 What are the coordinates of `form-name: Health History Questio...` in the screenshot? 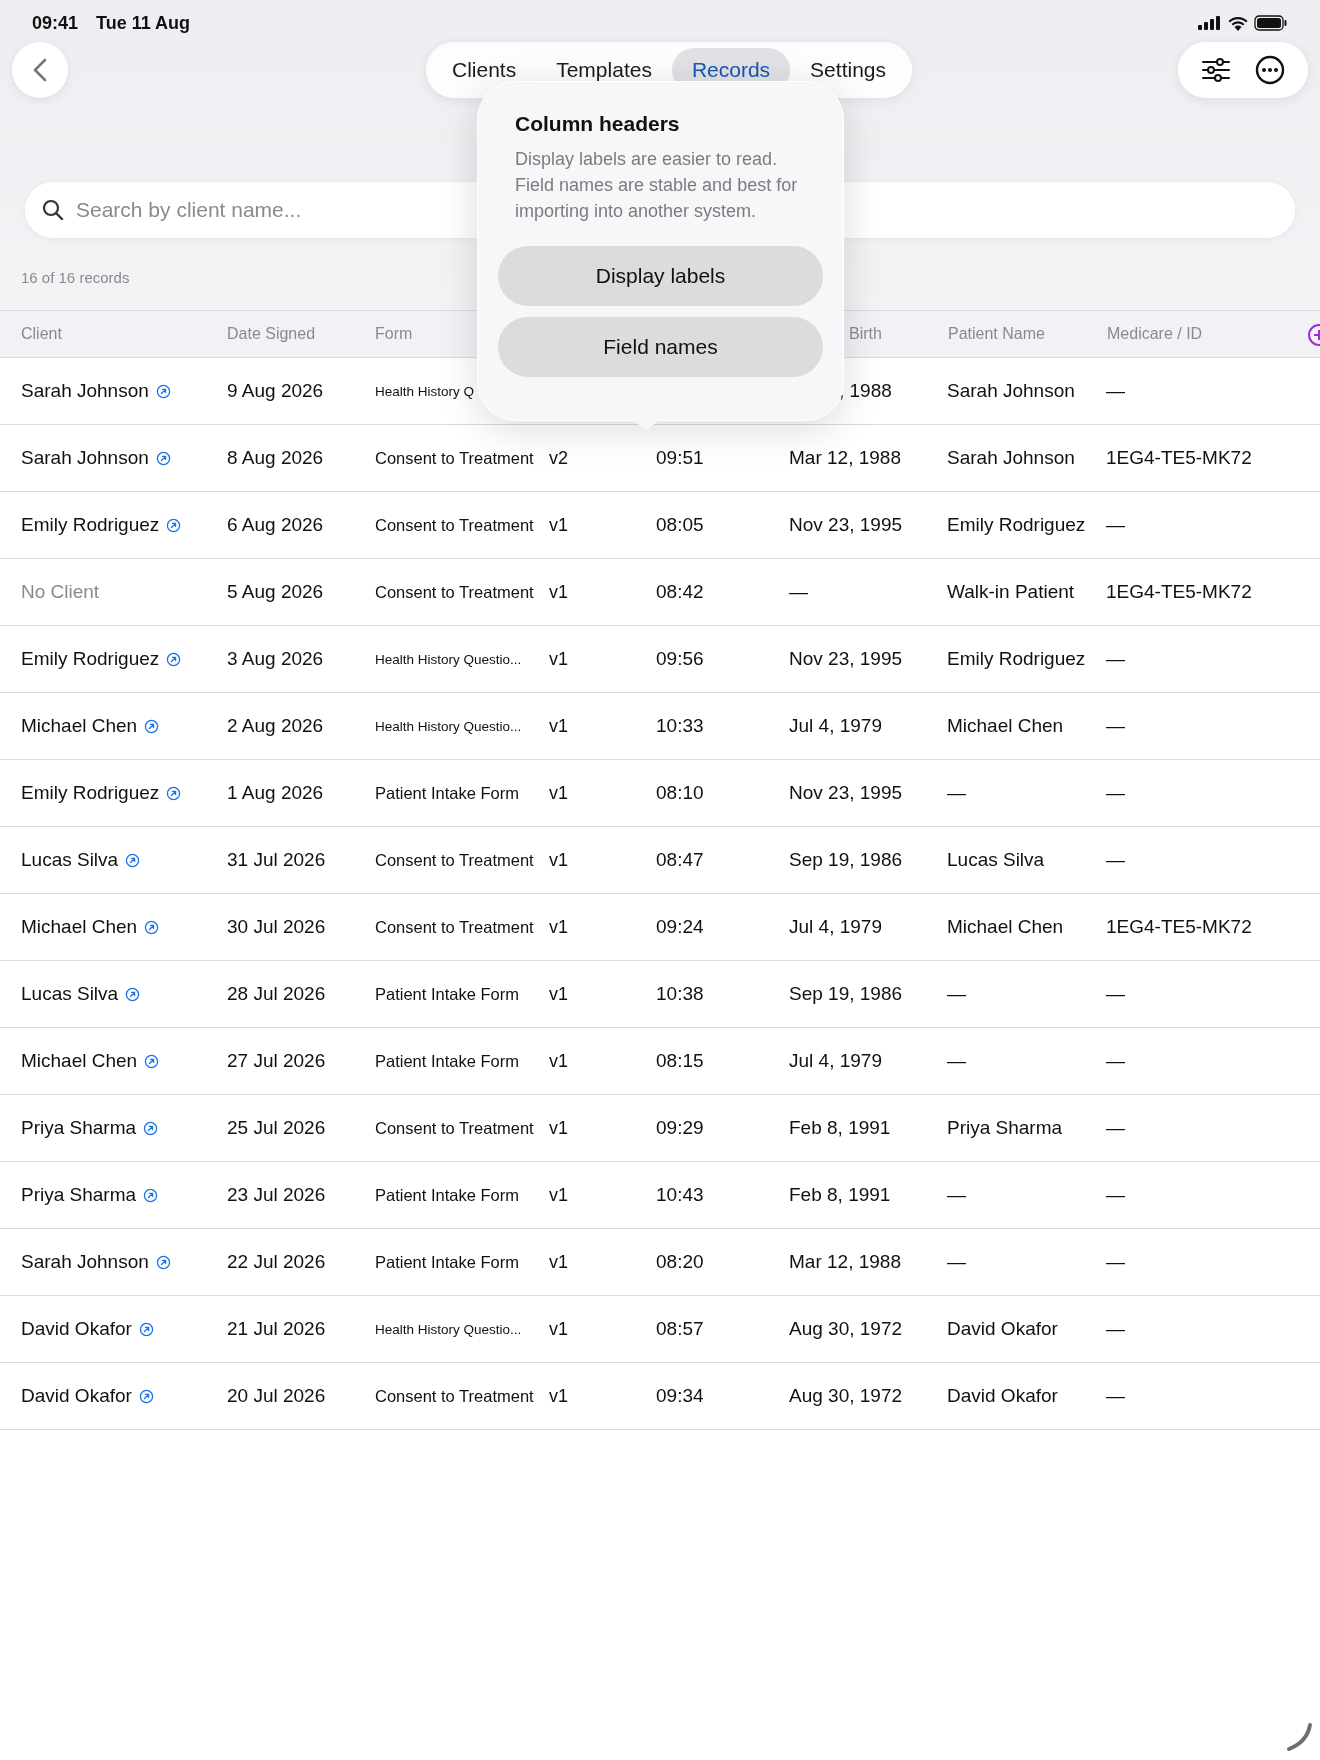 It's located at (448, 1329).